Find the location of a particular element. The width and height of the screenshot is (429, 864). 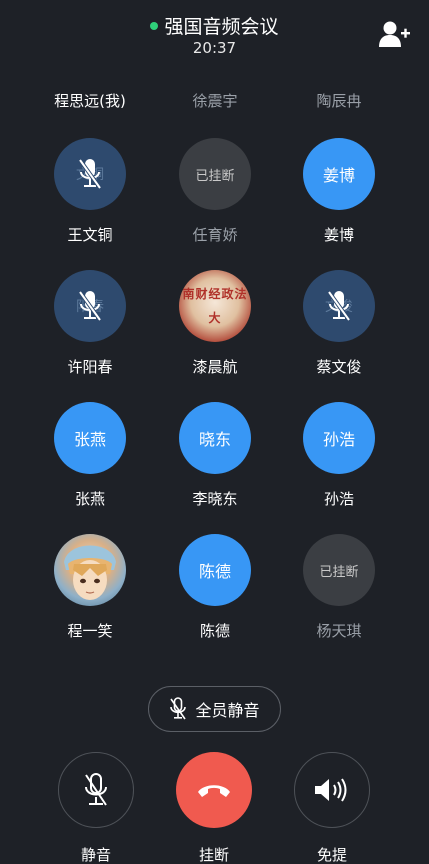

avatar: 晓东 is located at coordinates (215, 438).